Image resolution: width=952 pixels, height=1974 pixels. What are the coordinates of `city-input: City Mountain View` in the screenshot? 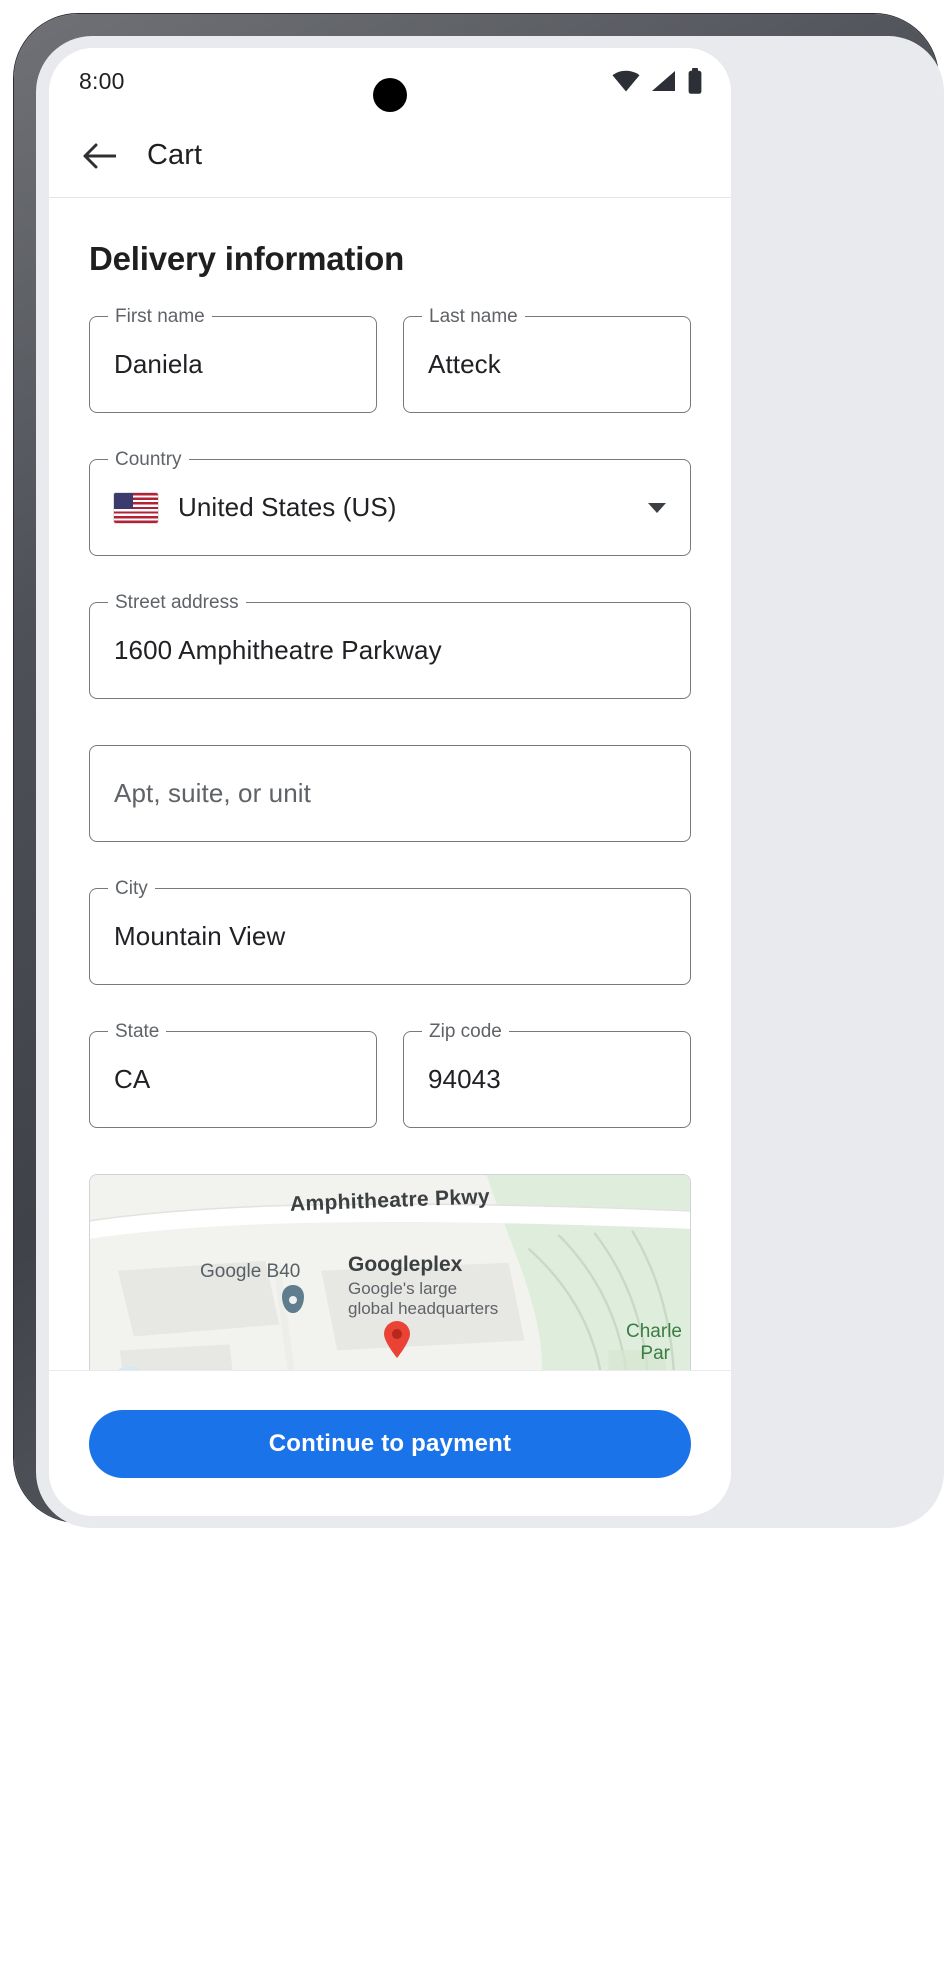 It's located at (390, 931).